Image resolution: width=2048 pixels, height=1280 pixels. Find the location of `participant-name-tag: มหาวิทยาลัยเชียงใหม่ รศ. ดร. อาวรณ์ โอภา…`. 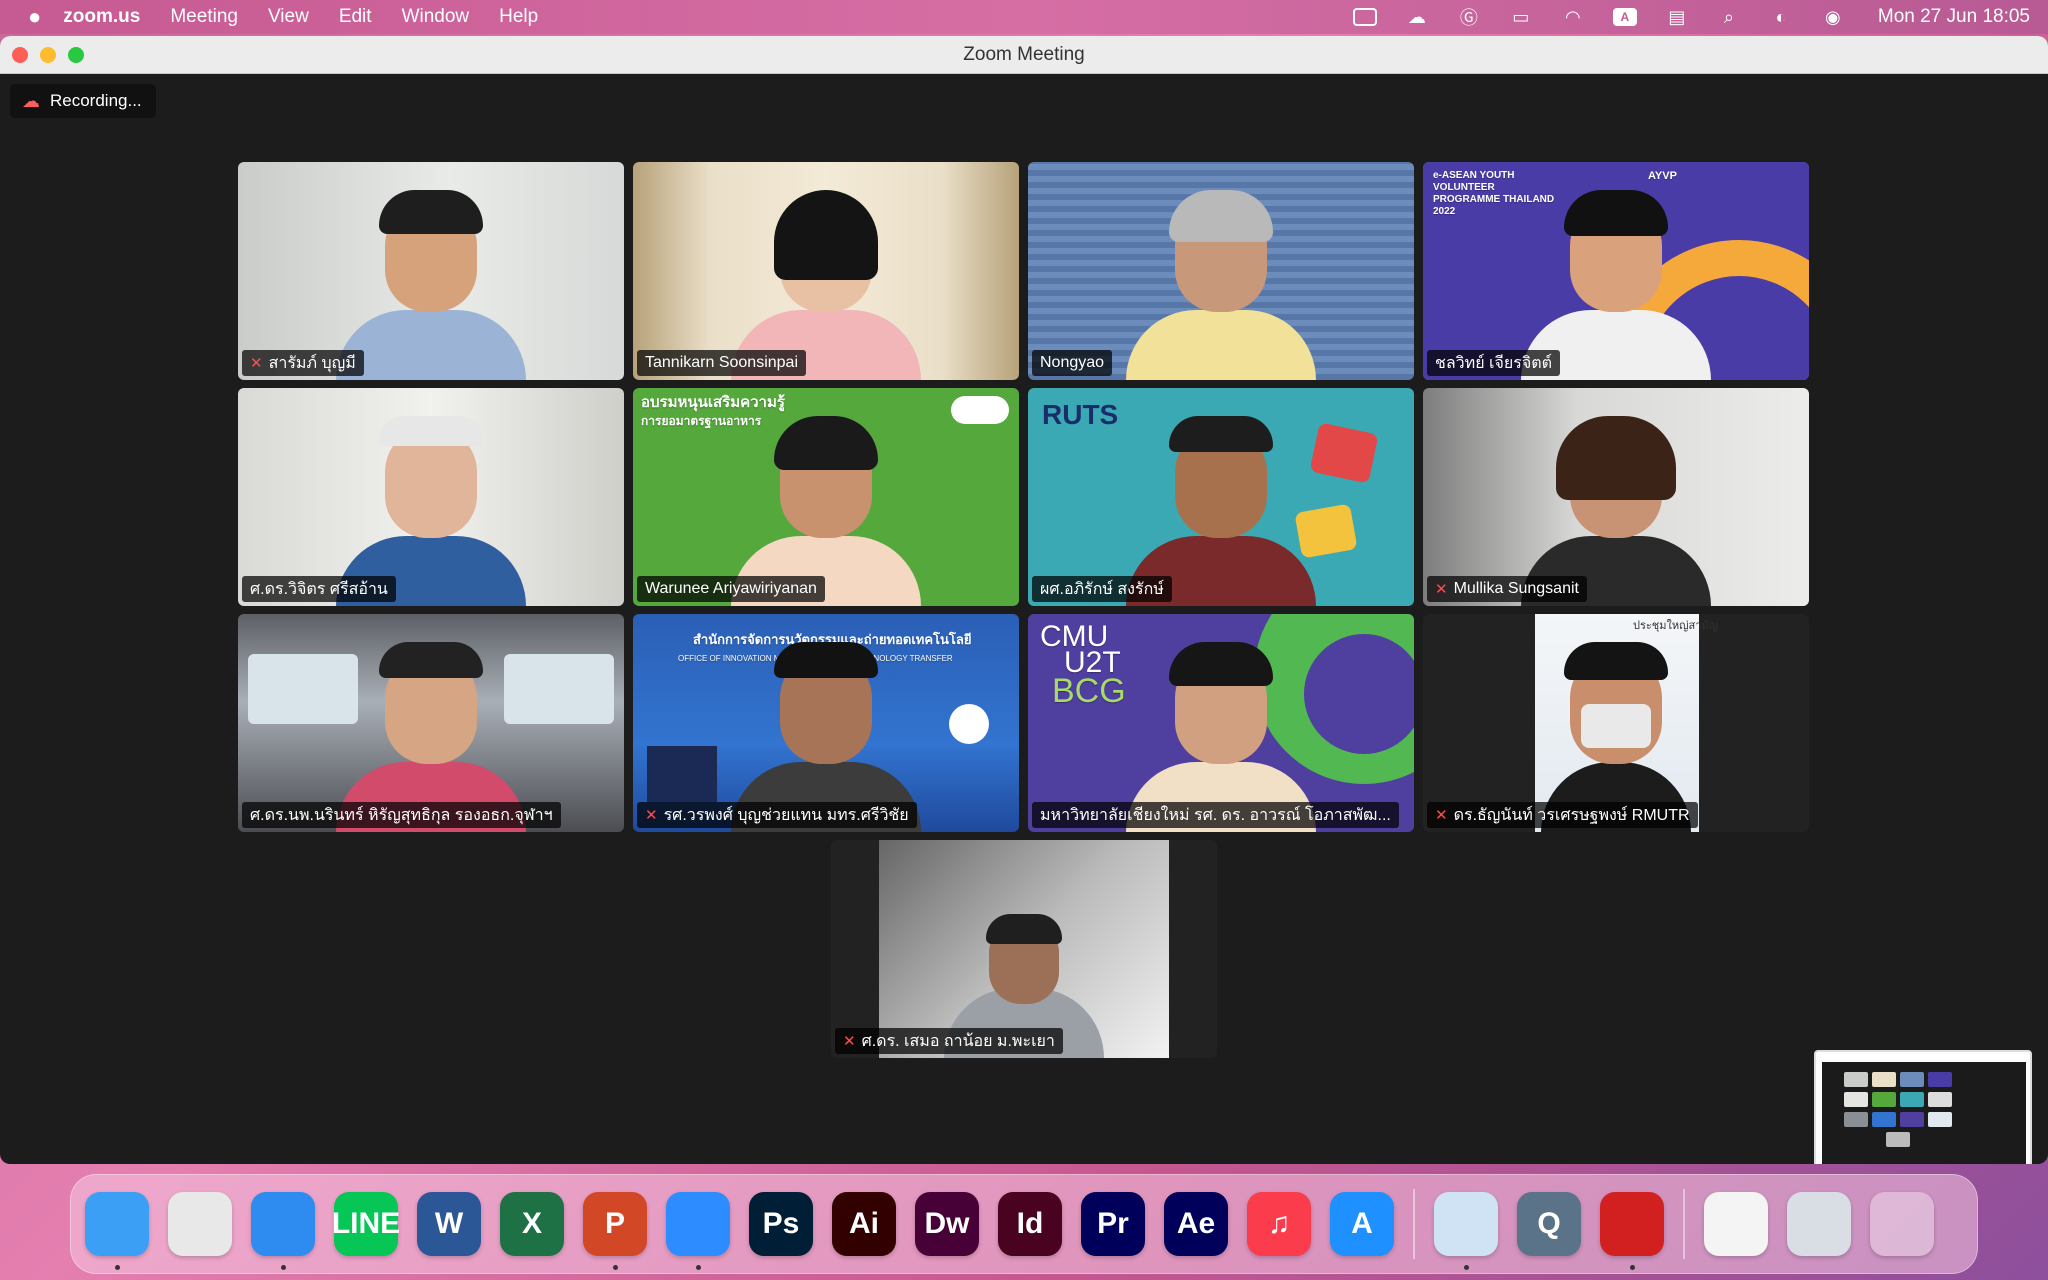

participant-name-tag: มหาวิทยาลัยเชียงใหม่ รศ. ดร. อาวรณ์ โอภา… is located at coordinates (1215, 815).